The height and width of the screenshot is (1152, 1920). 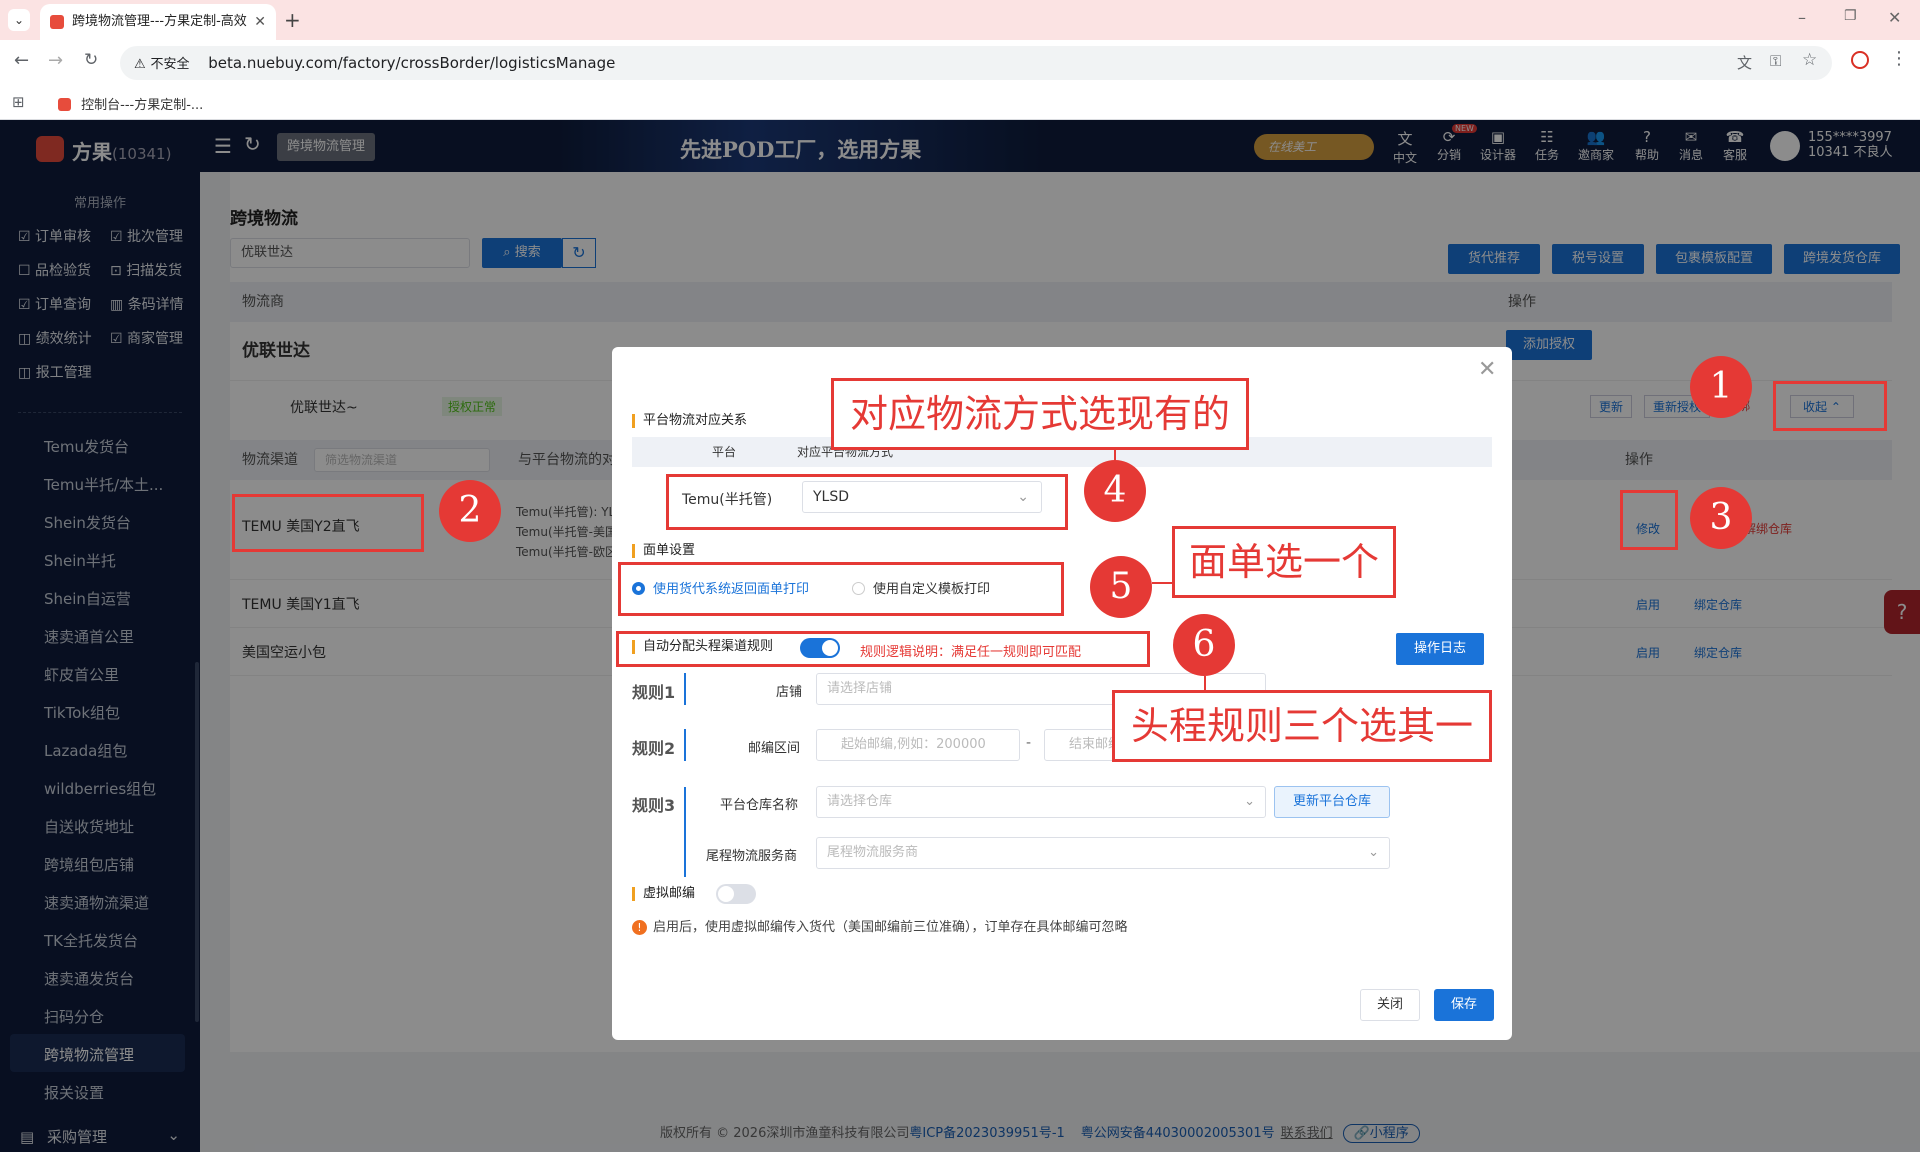 I want to click on forward-icon: →, so click(x=55, y=60).